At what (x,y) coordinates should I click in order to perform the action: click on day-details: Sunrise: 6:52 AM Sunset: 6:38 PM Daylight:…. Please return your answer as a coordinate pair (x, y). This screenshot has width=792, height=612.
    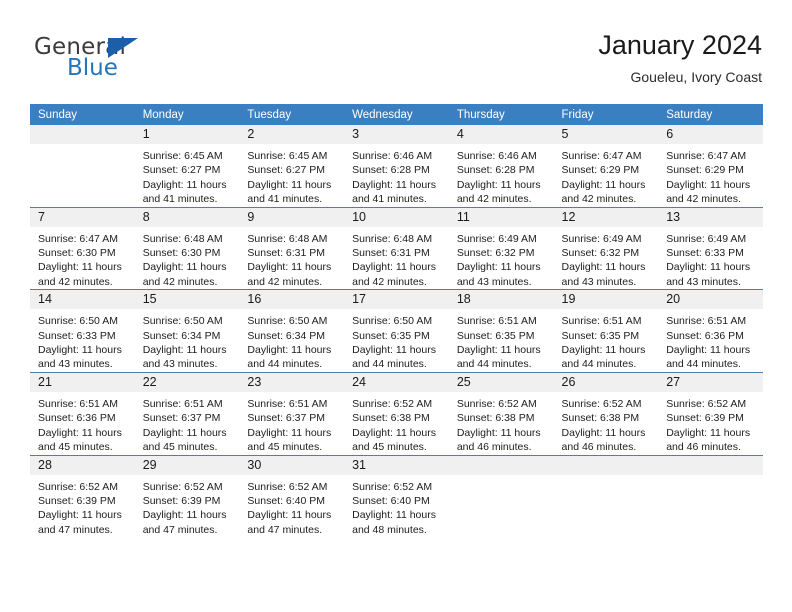
    Looking at the image, I should click on (501, 423).